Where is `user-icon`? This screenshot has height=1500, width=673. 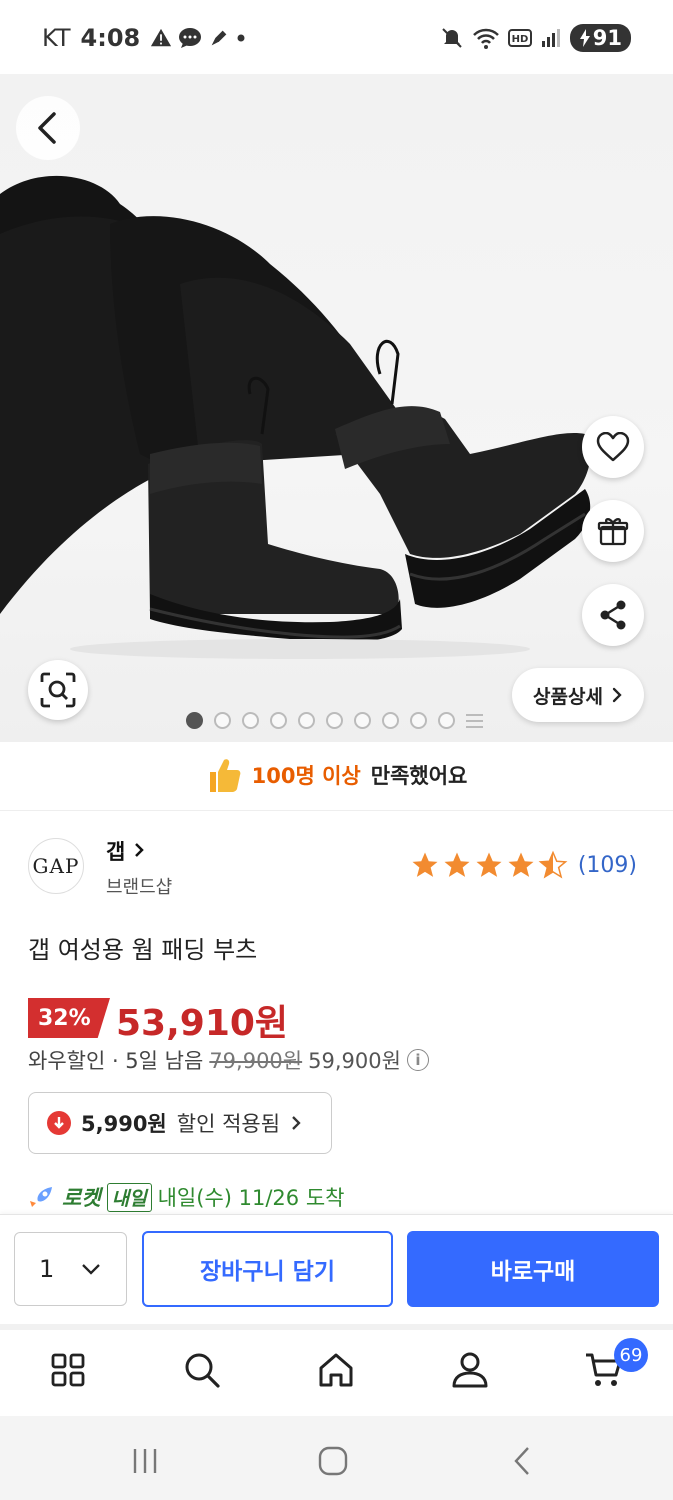 user-icon is located at coordinates (470, 1370).